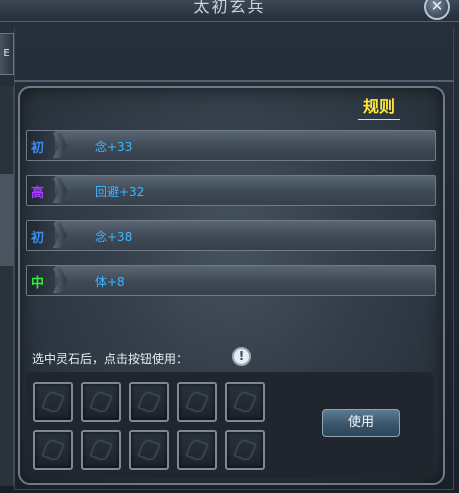 Image resolution: width=459 pixels, height=493 pixels. What do you see at coordinates (231, 280) in the screenshot?
I see `attribute-row: 中 体+8` at bounding box center [231, 280].